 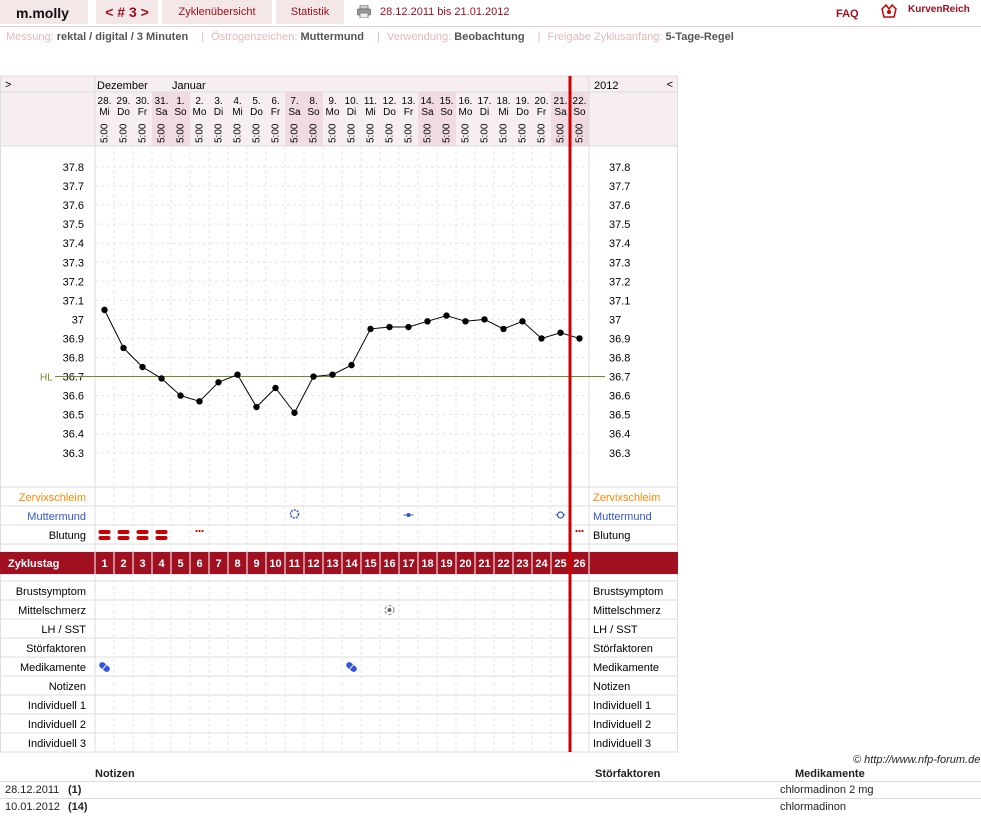 I want to click on day-date-label: 10., so click(x=352, y=101).